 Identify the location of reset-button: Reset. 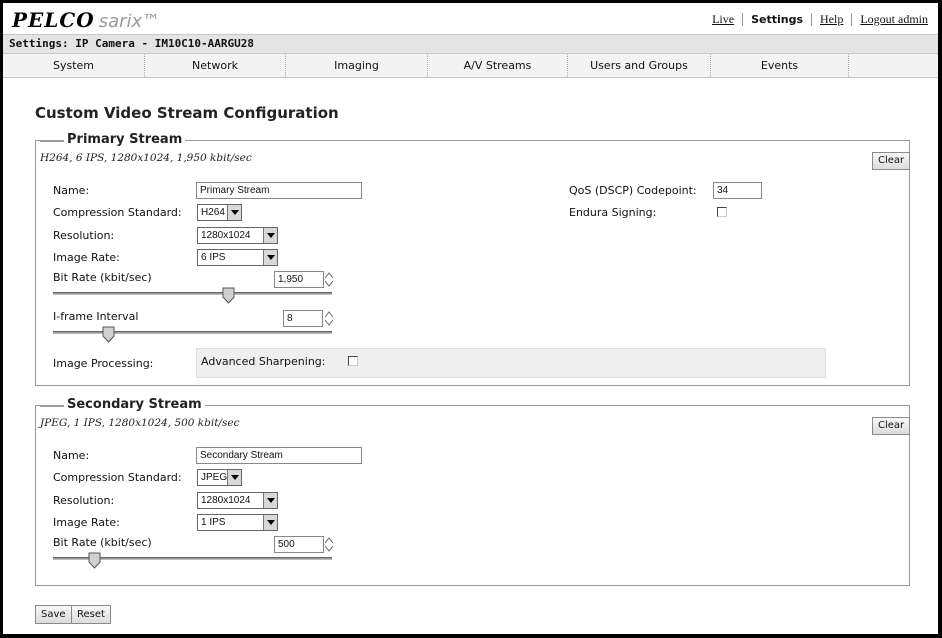
(91, 614).